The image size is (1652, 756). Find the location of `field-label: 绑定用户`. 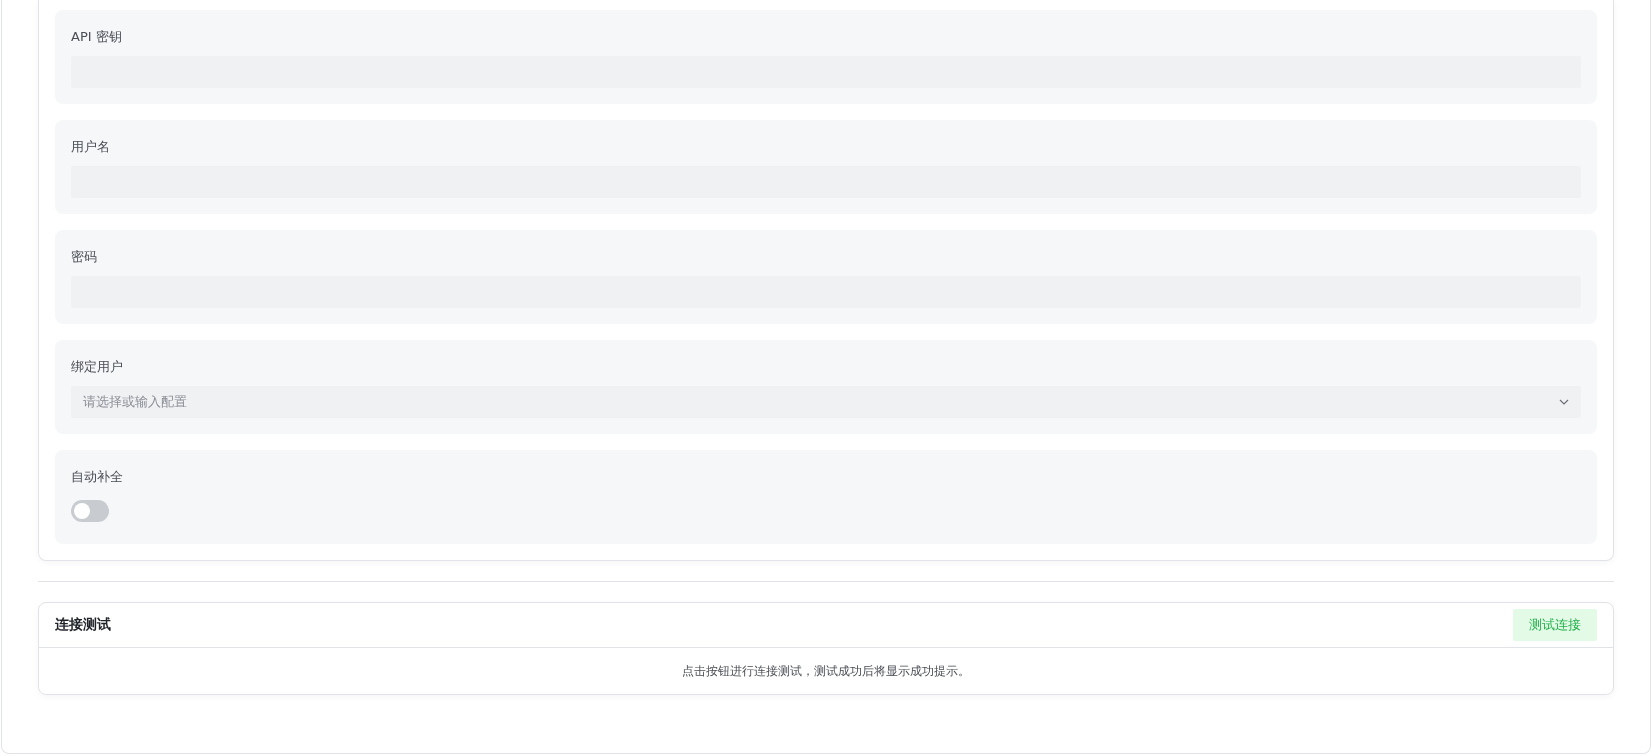

field-label: 绑定用户 is located at coordinates (97, 367).